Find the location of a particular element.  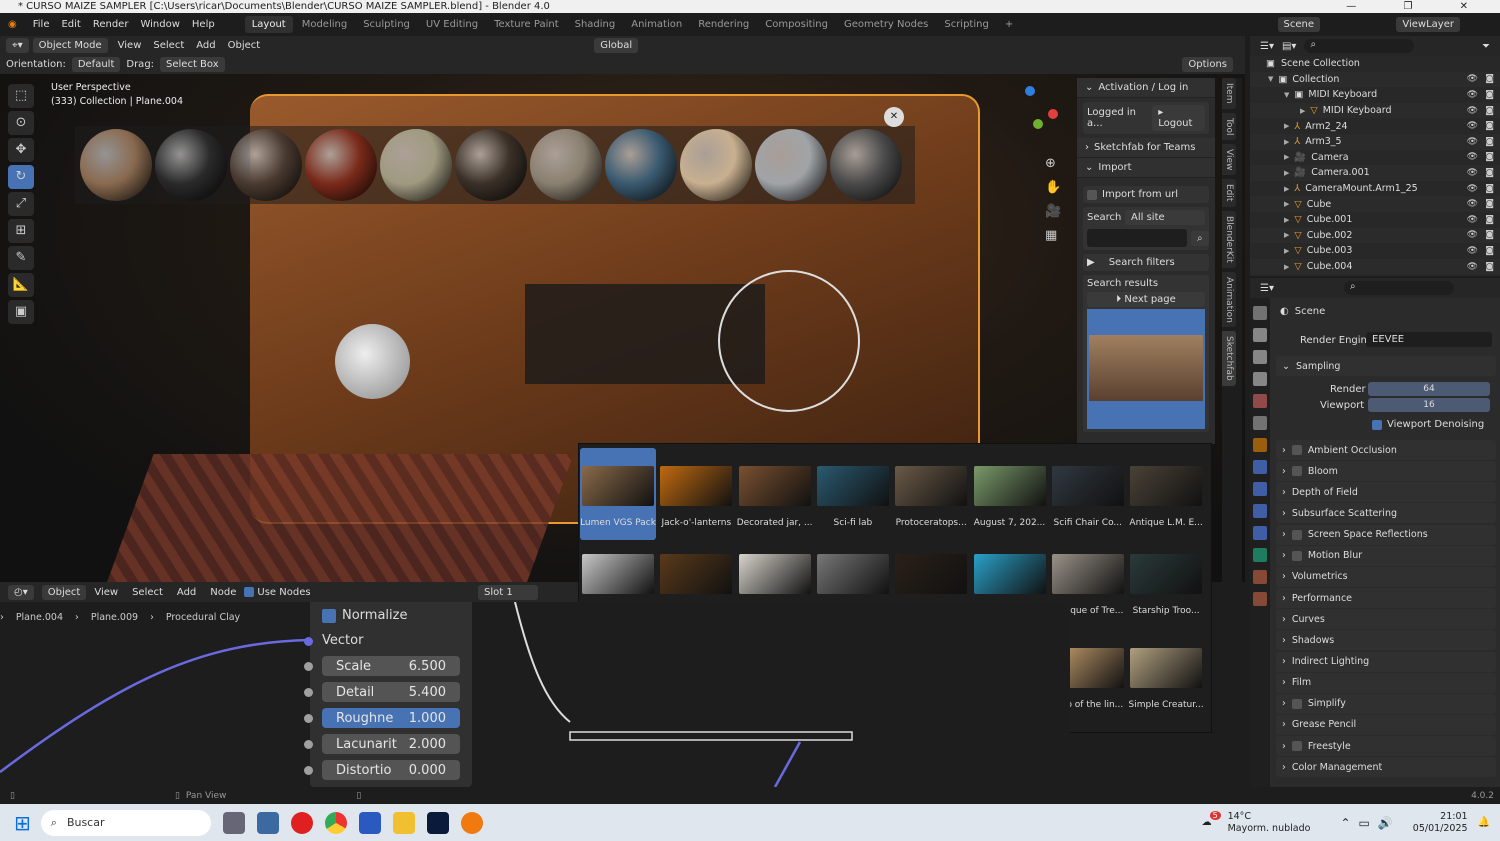

section-header: › Shadows is located at coordinates (1386, 640).